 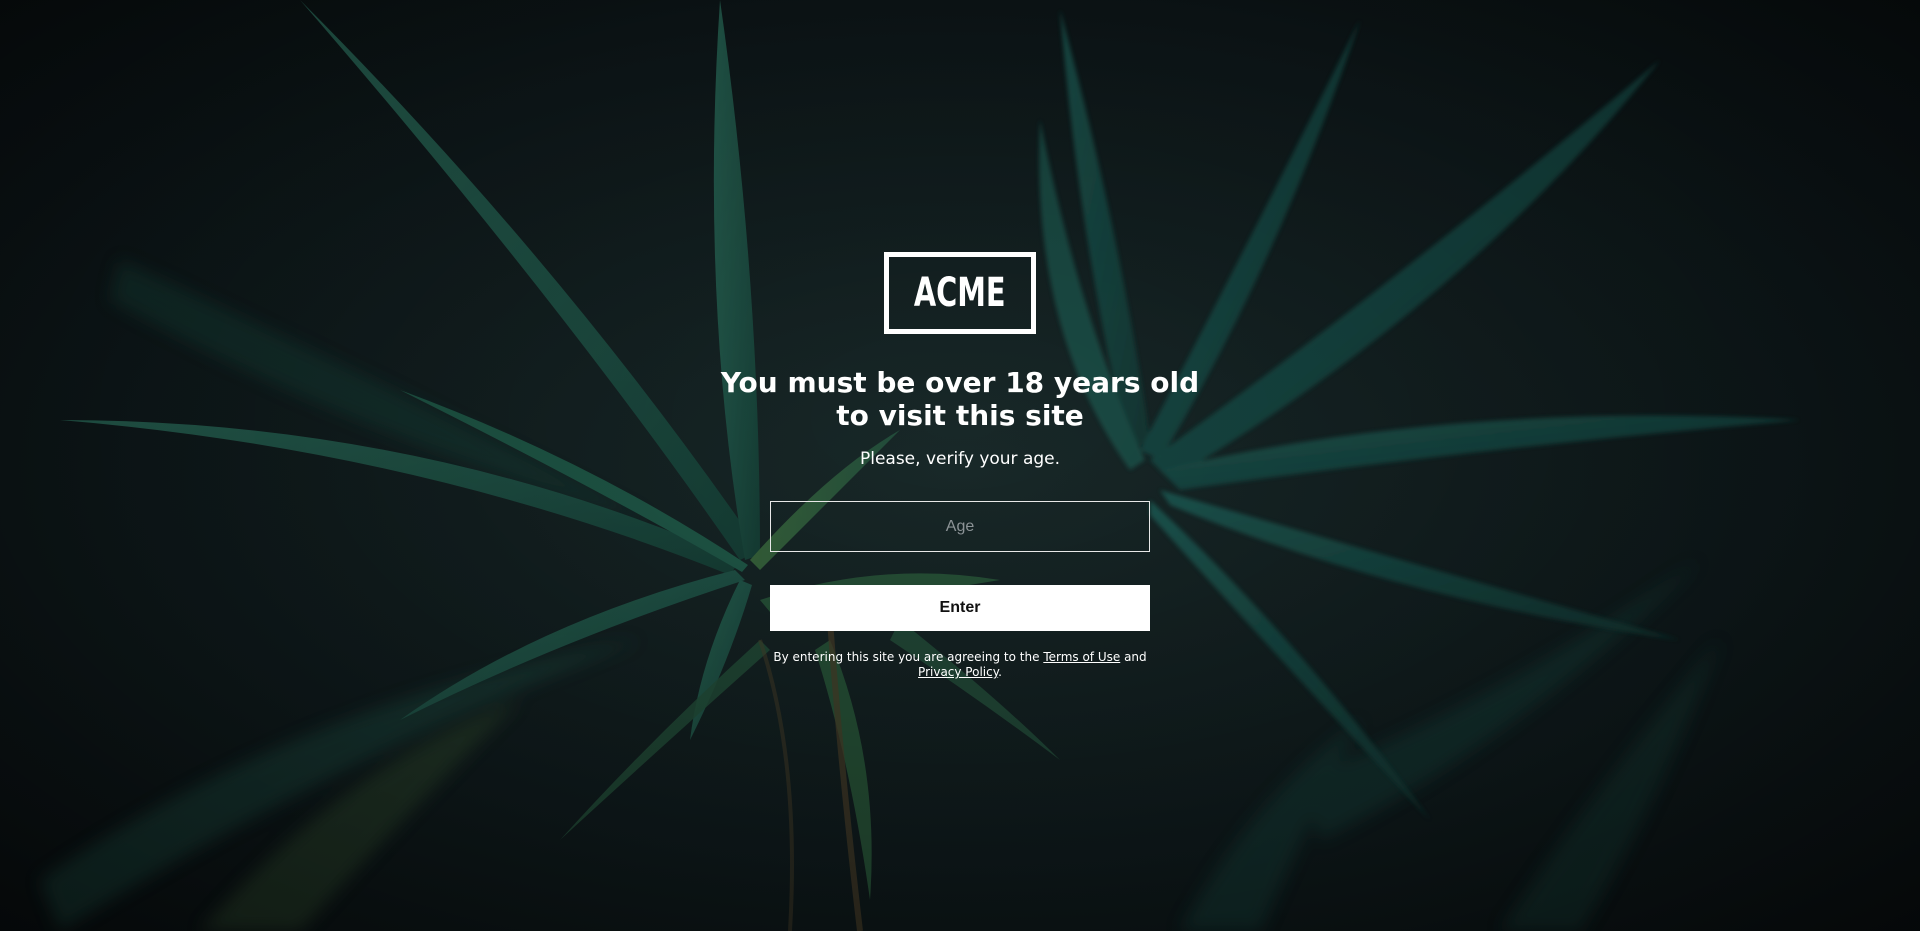 What do you see at coordinates (960, 459) in the screenshot?
I see `age-gate-subheading: Please, verify your age.` at bounding box center [960, 459].